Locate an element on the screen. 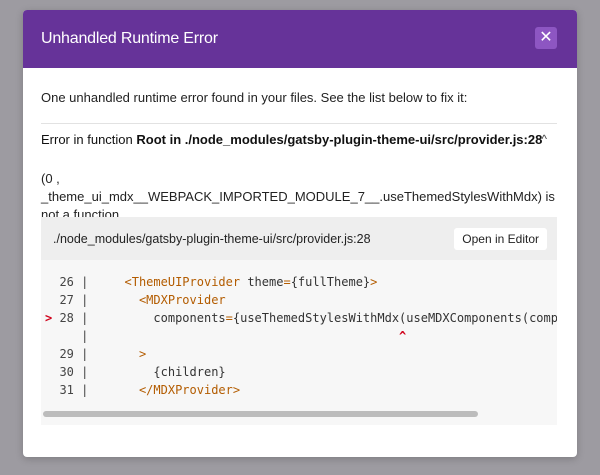  code-line: 26 | <ThemeUIProvider theme={fullTheme}> is located at coordinates (301, 282).